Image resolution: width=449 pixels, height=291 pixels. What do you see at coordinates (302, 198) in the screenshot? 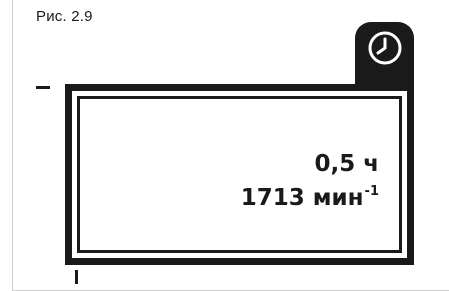
I see `speed-value: 1713 мин` at bounding box center [302, 198].